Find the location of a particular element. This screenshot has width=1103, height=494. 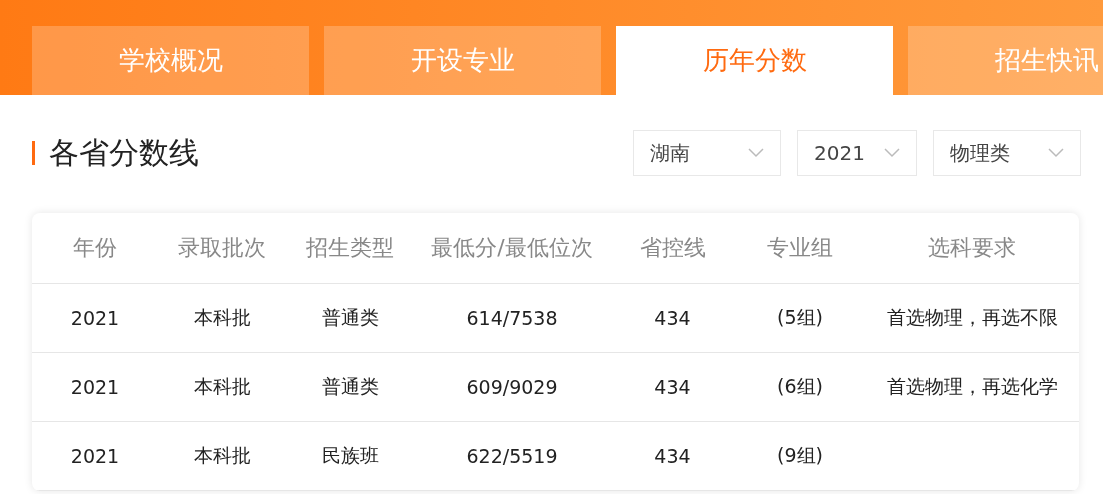

filter-dropdown: 物理类 is located at coordinates (1007, 153).